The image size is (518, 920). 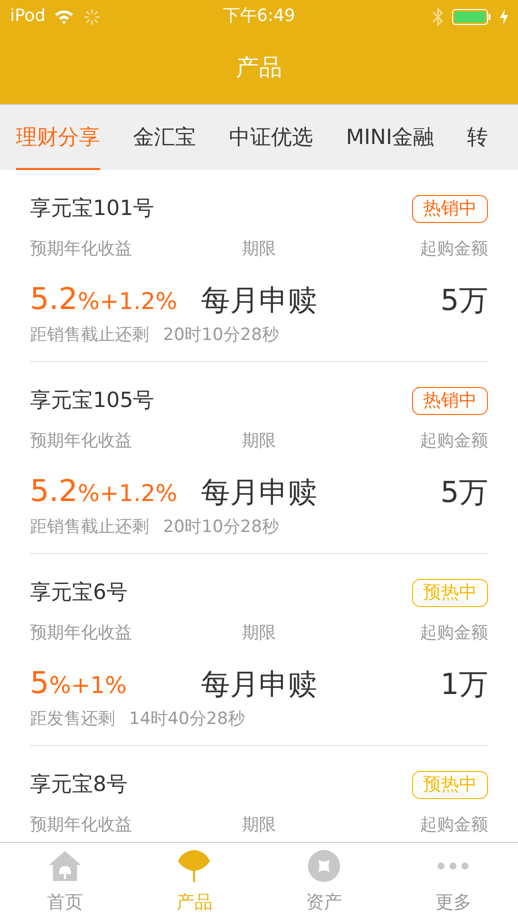 What do you see at coordinates (472, 16) in the screenshot?
I see `battery-icon` at bounding box center [472, 16].